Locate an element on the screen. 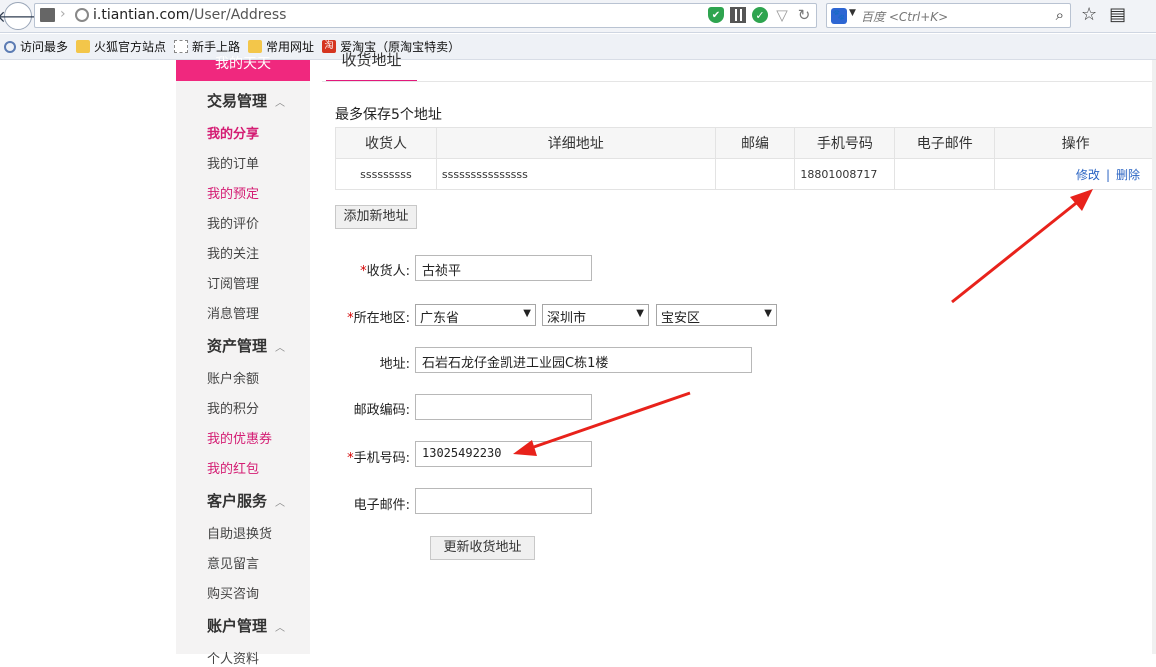 The height and width of the screenshot is (667, 1156). sidebar-item-inquiry: 购买咨询 is located at coordinates (233, 592).